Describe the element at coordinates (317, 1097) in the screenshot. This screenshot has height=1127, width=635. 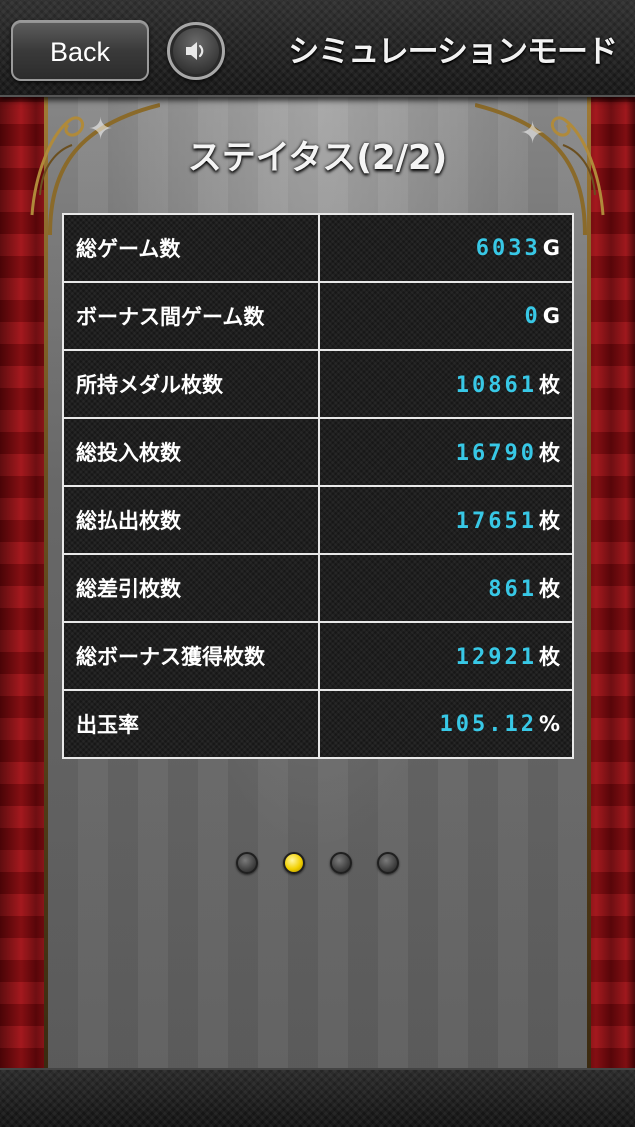
I see `bottom-bar` at that location.